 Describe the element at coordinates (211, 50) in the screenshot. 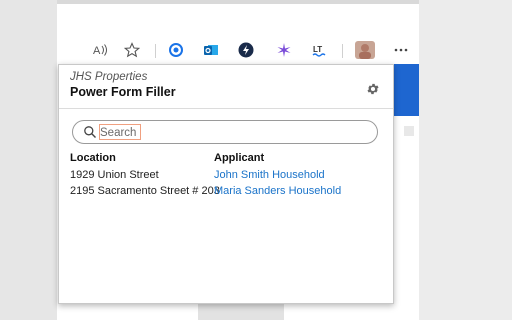

I see `outlook-icon` at that location.